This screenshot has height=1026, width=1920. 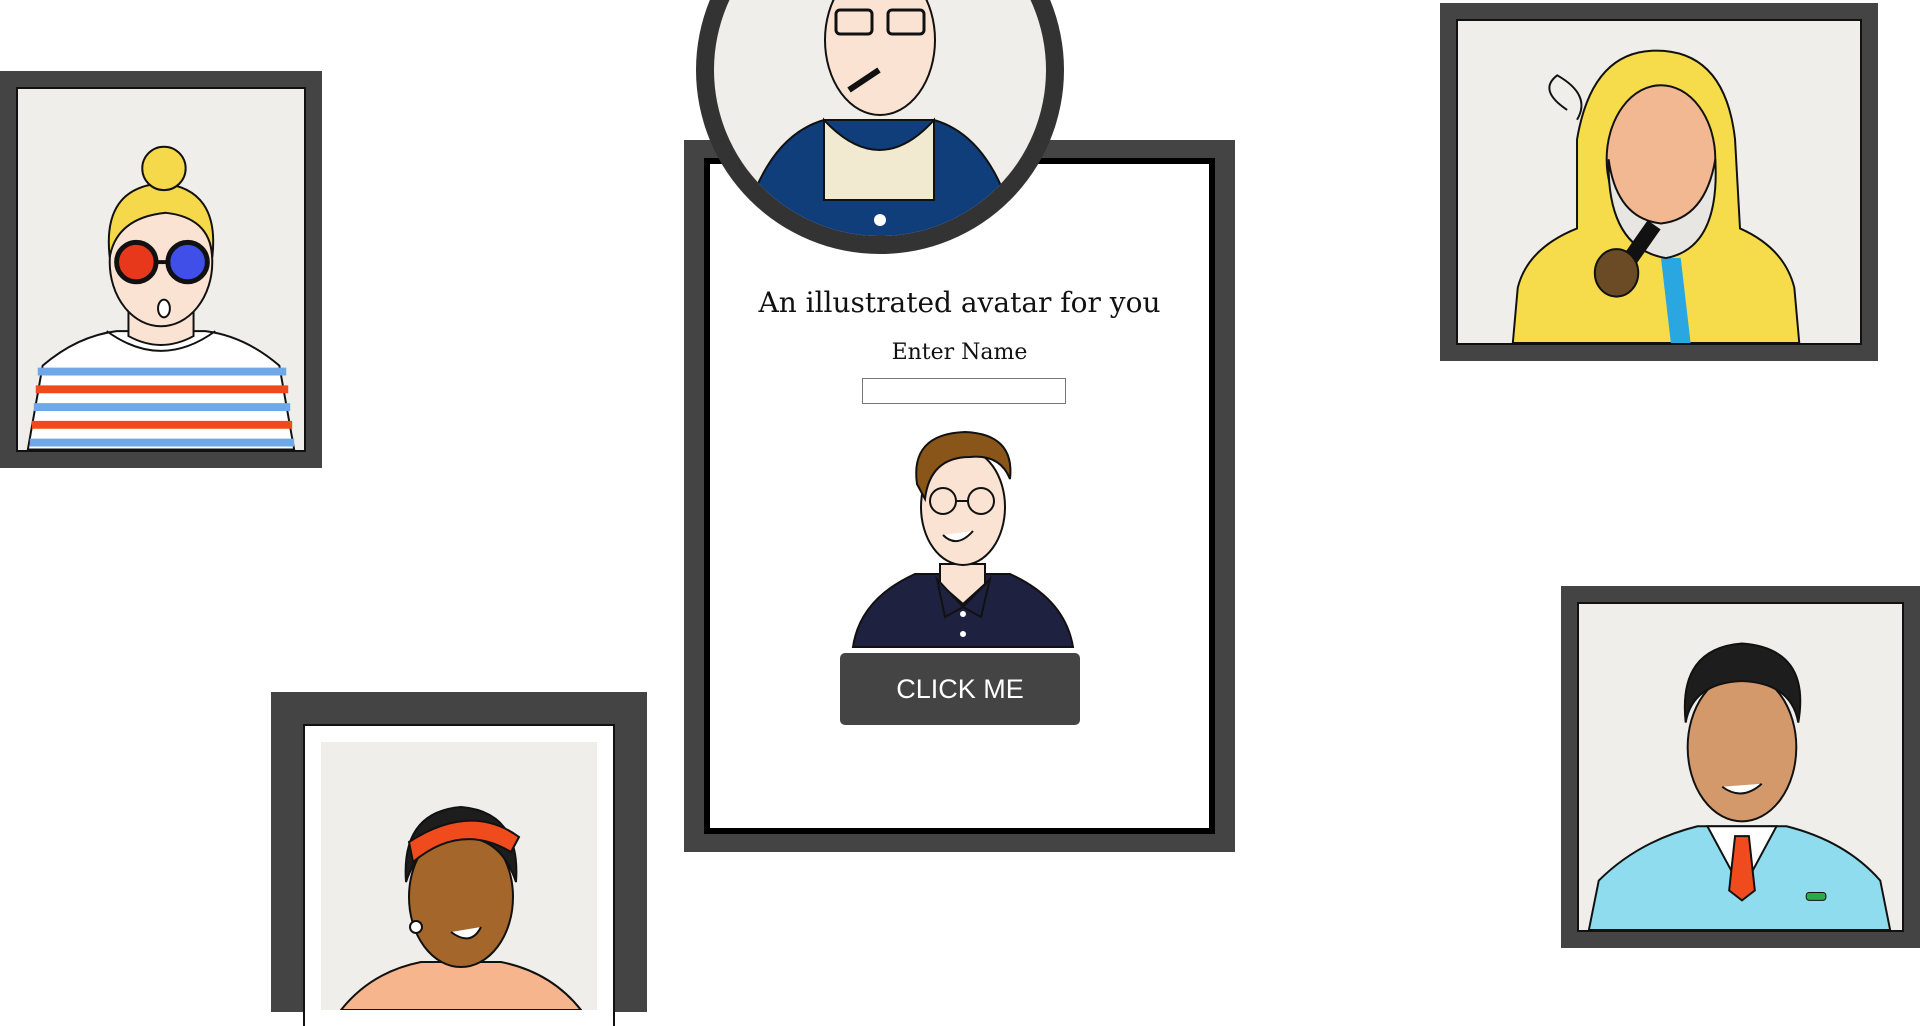 What do you see at coordinates (882, 135) in the screenshot?
I see `portrait-medallion-redhead-man` at bounding box center [882, 135].